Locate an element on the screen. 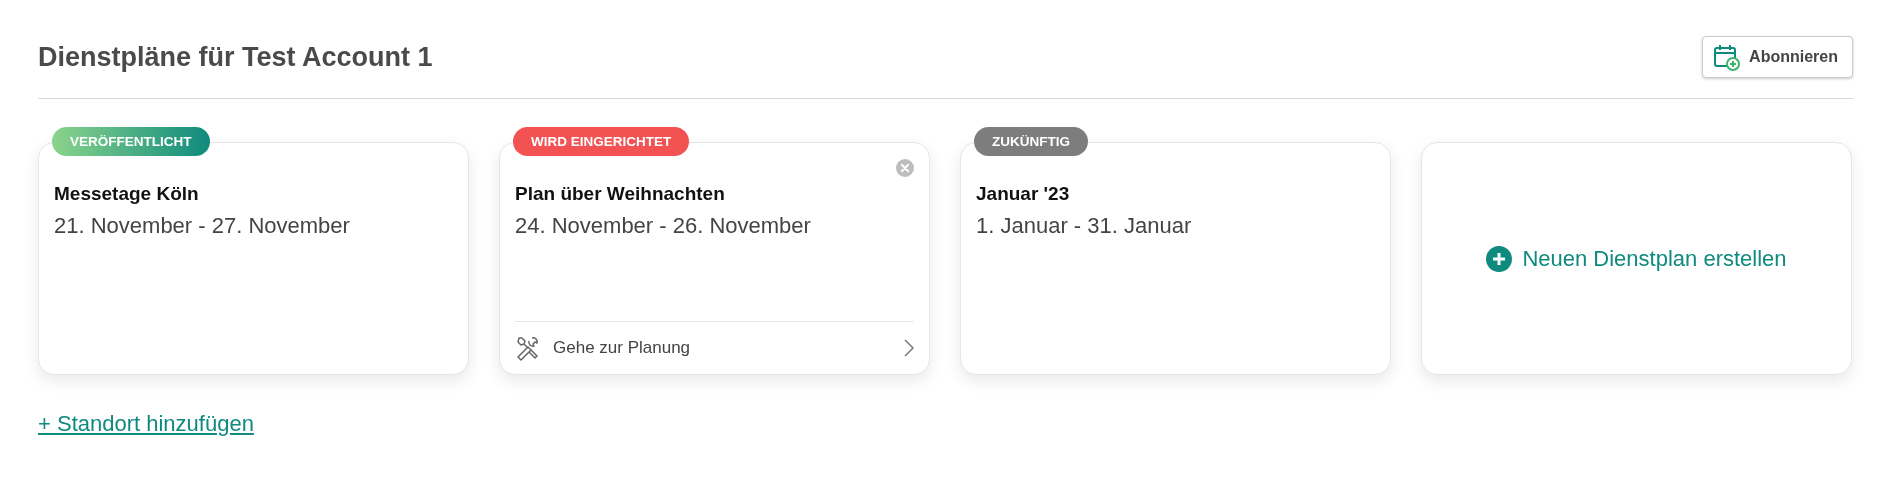  status-badge: ZUKÜNFTIG is located at coordinates (1031, 141).